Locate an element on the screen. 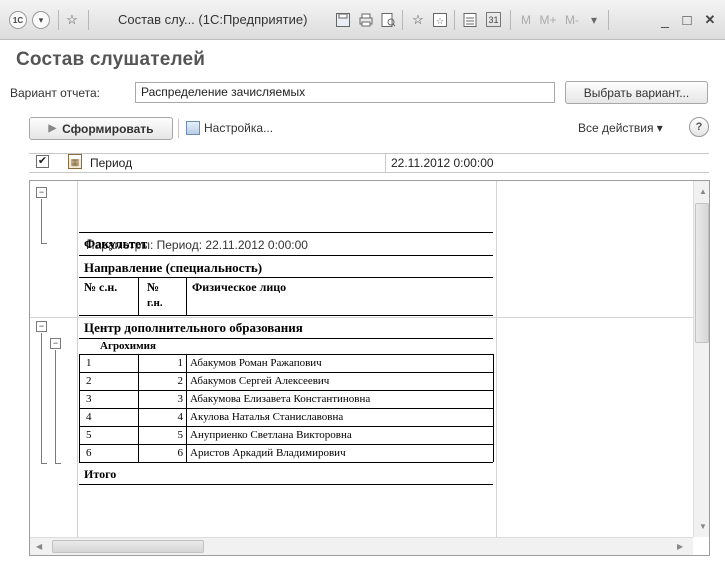 The width and height of the screenshot is (725, 572). cell-person: Абакумов Роман Ражапович is located at coordinates (256, 363).